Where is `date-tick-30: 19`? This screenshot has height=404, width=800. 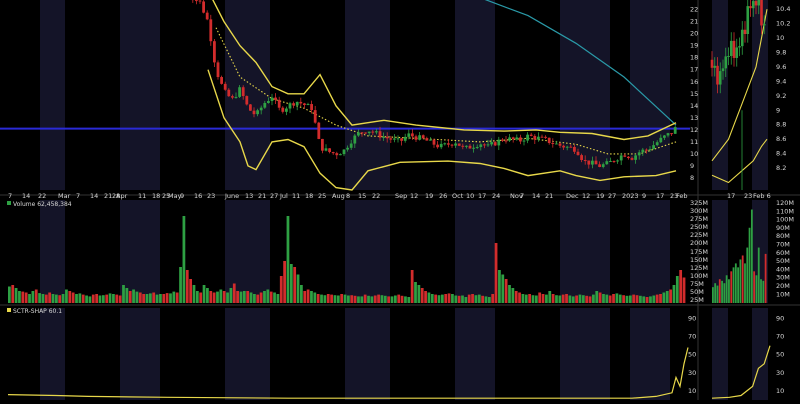 date-tick-30: 19 is located at coordinates (429, 196).